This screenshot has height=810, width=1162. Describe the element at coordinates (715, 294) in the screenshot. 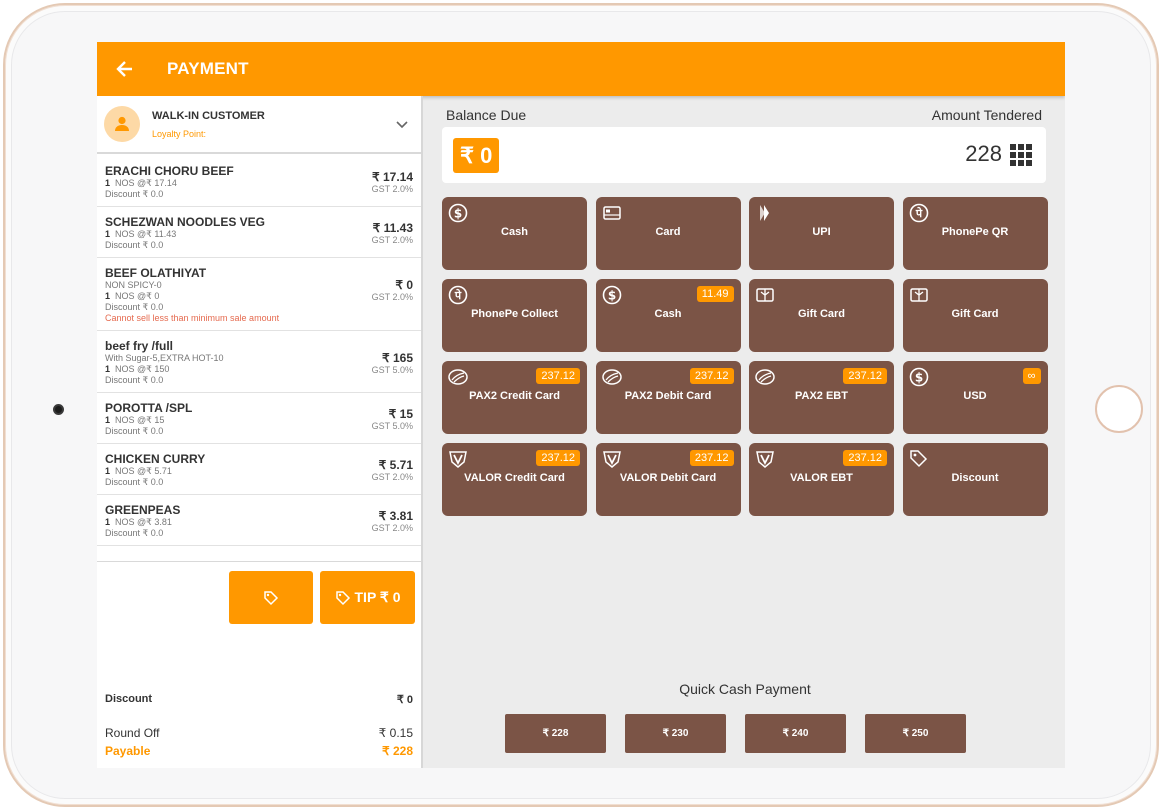

I see `payment-method-badge: 11.49` at that location.